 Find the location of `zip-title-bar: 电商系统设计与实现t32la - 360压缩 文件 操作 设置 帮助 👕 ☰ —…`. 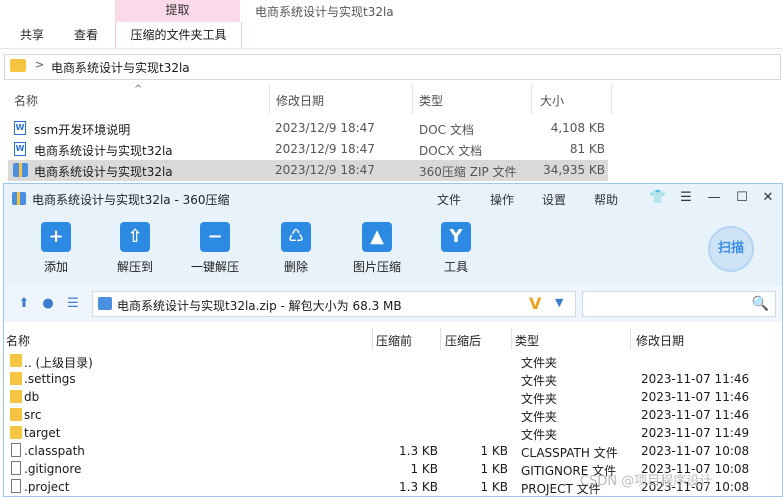

zip-title-bar: 电商系统设计与实现t32la - 360压缩 文件 操作 设置 帮助 👕 ☰ —… is located at coordinates (393, 199).